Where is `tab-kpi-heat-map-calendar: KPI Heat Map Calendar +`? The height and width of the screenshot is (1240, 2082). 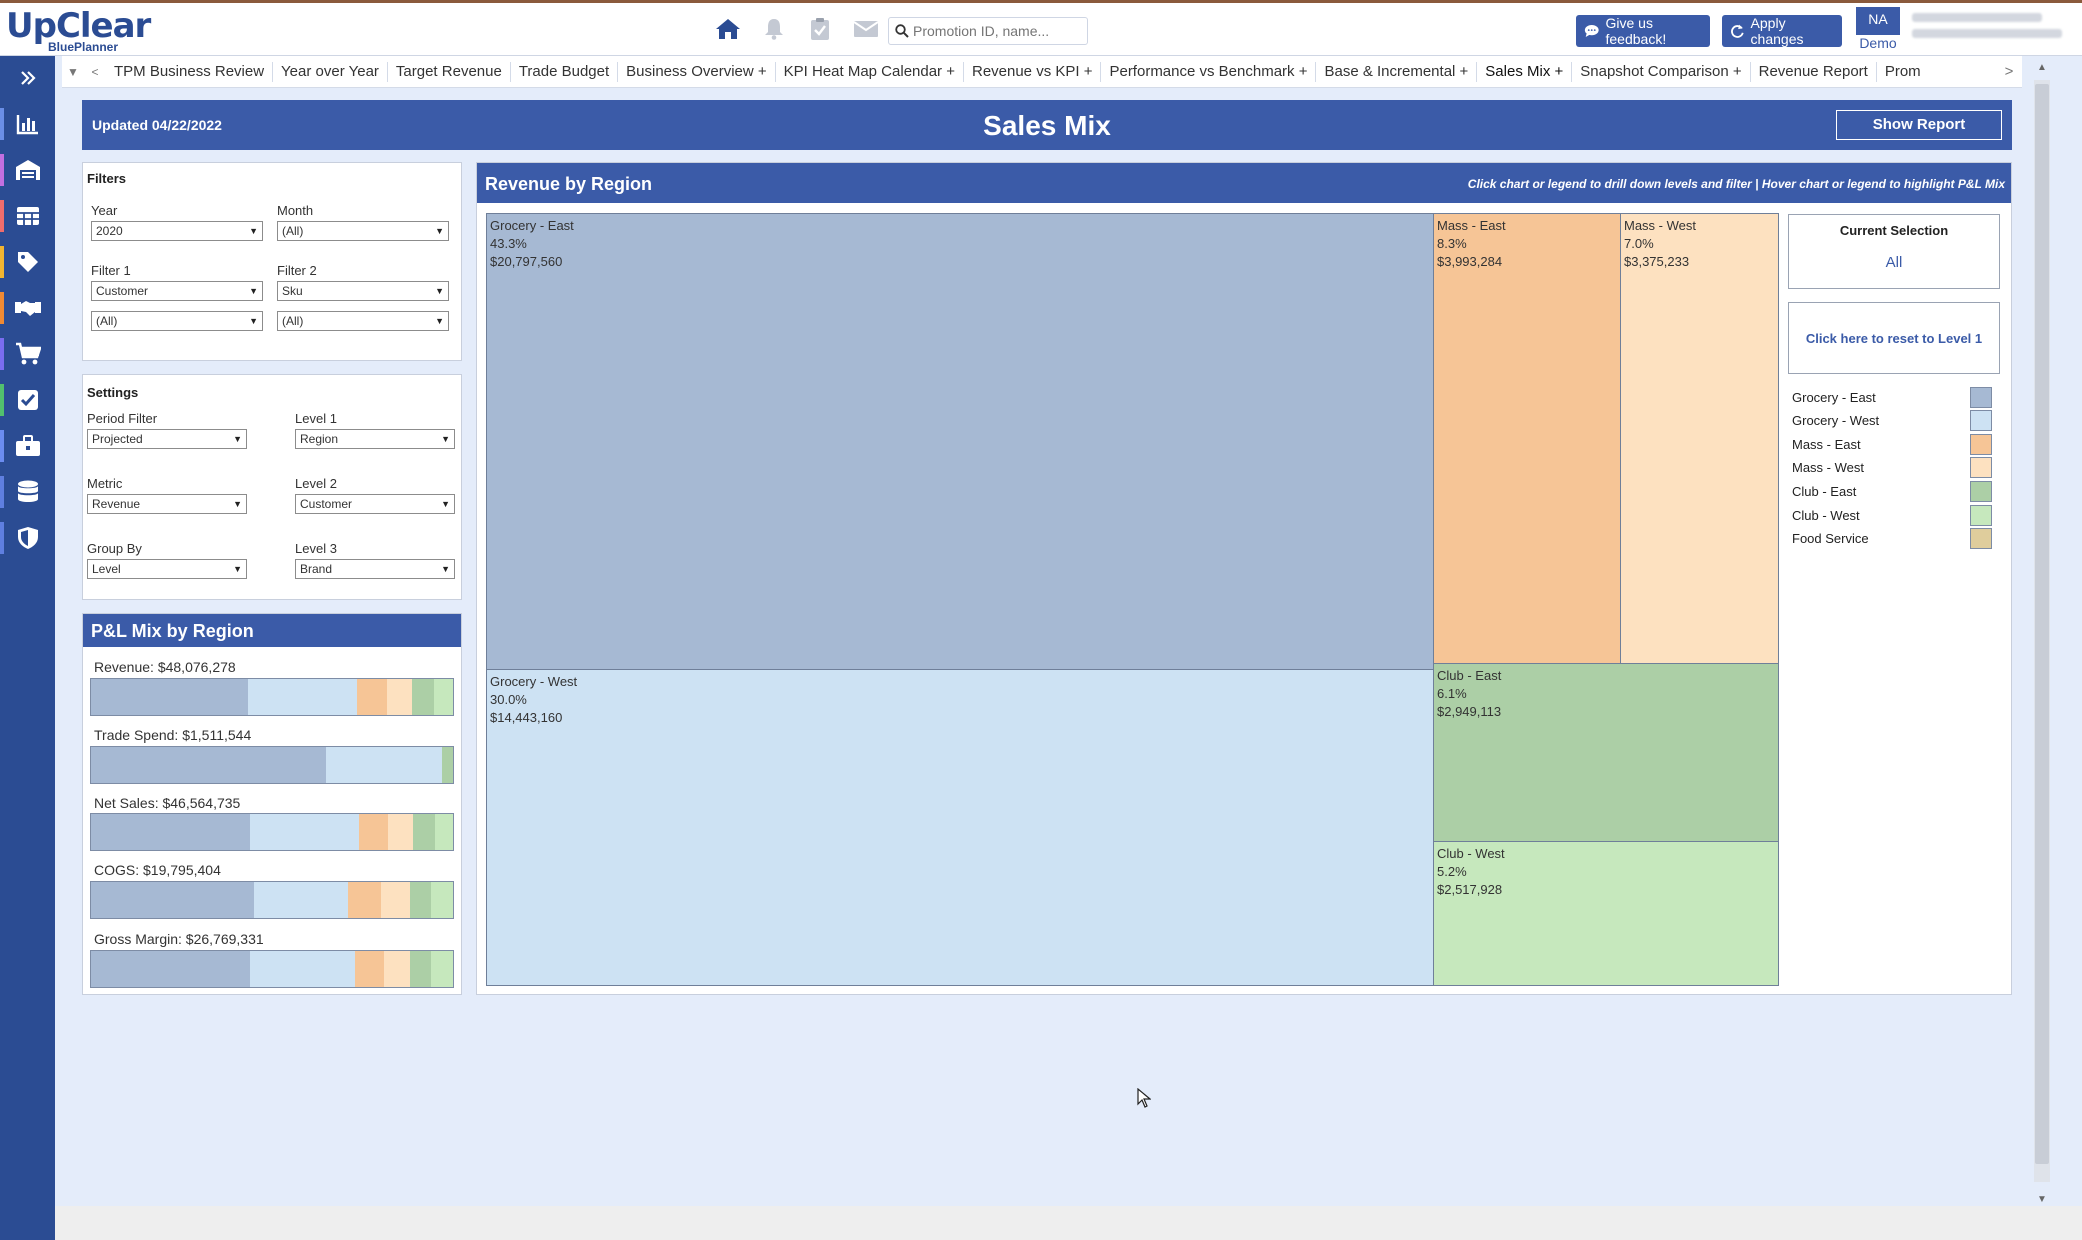 tab-kpi-heat-map-calendar: KPI Heat Map Calendar + is located at coordinates (870, 71).